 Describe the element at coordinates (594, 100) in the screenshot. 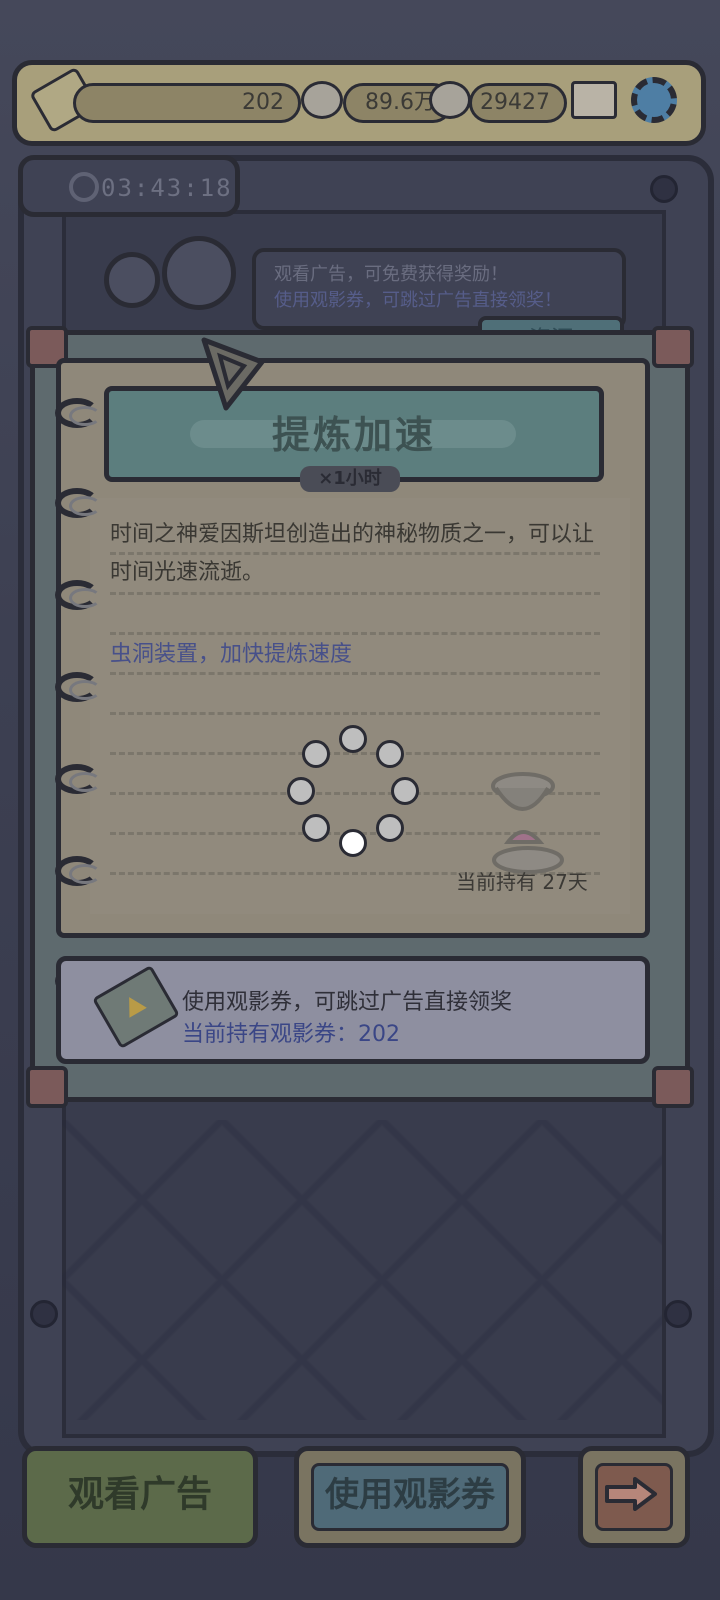

I see `mail-icon` at that location.